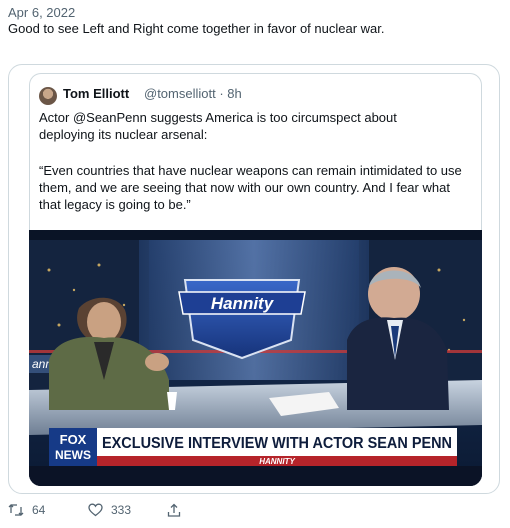 This screenshot has height=528, width=510. I want to click on retweet-count: 64, so click(39, 510).